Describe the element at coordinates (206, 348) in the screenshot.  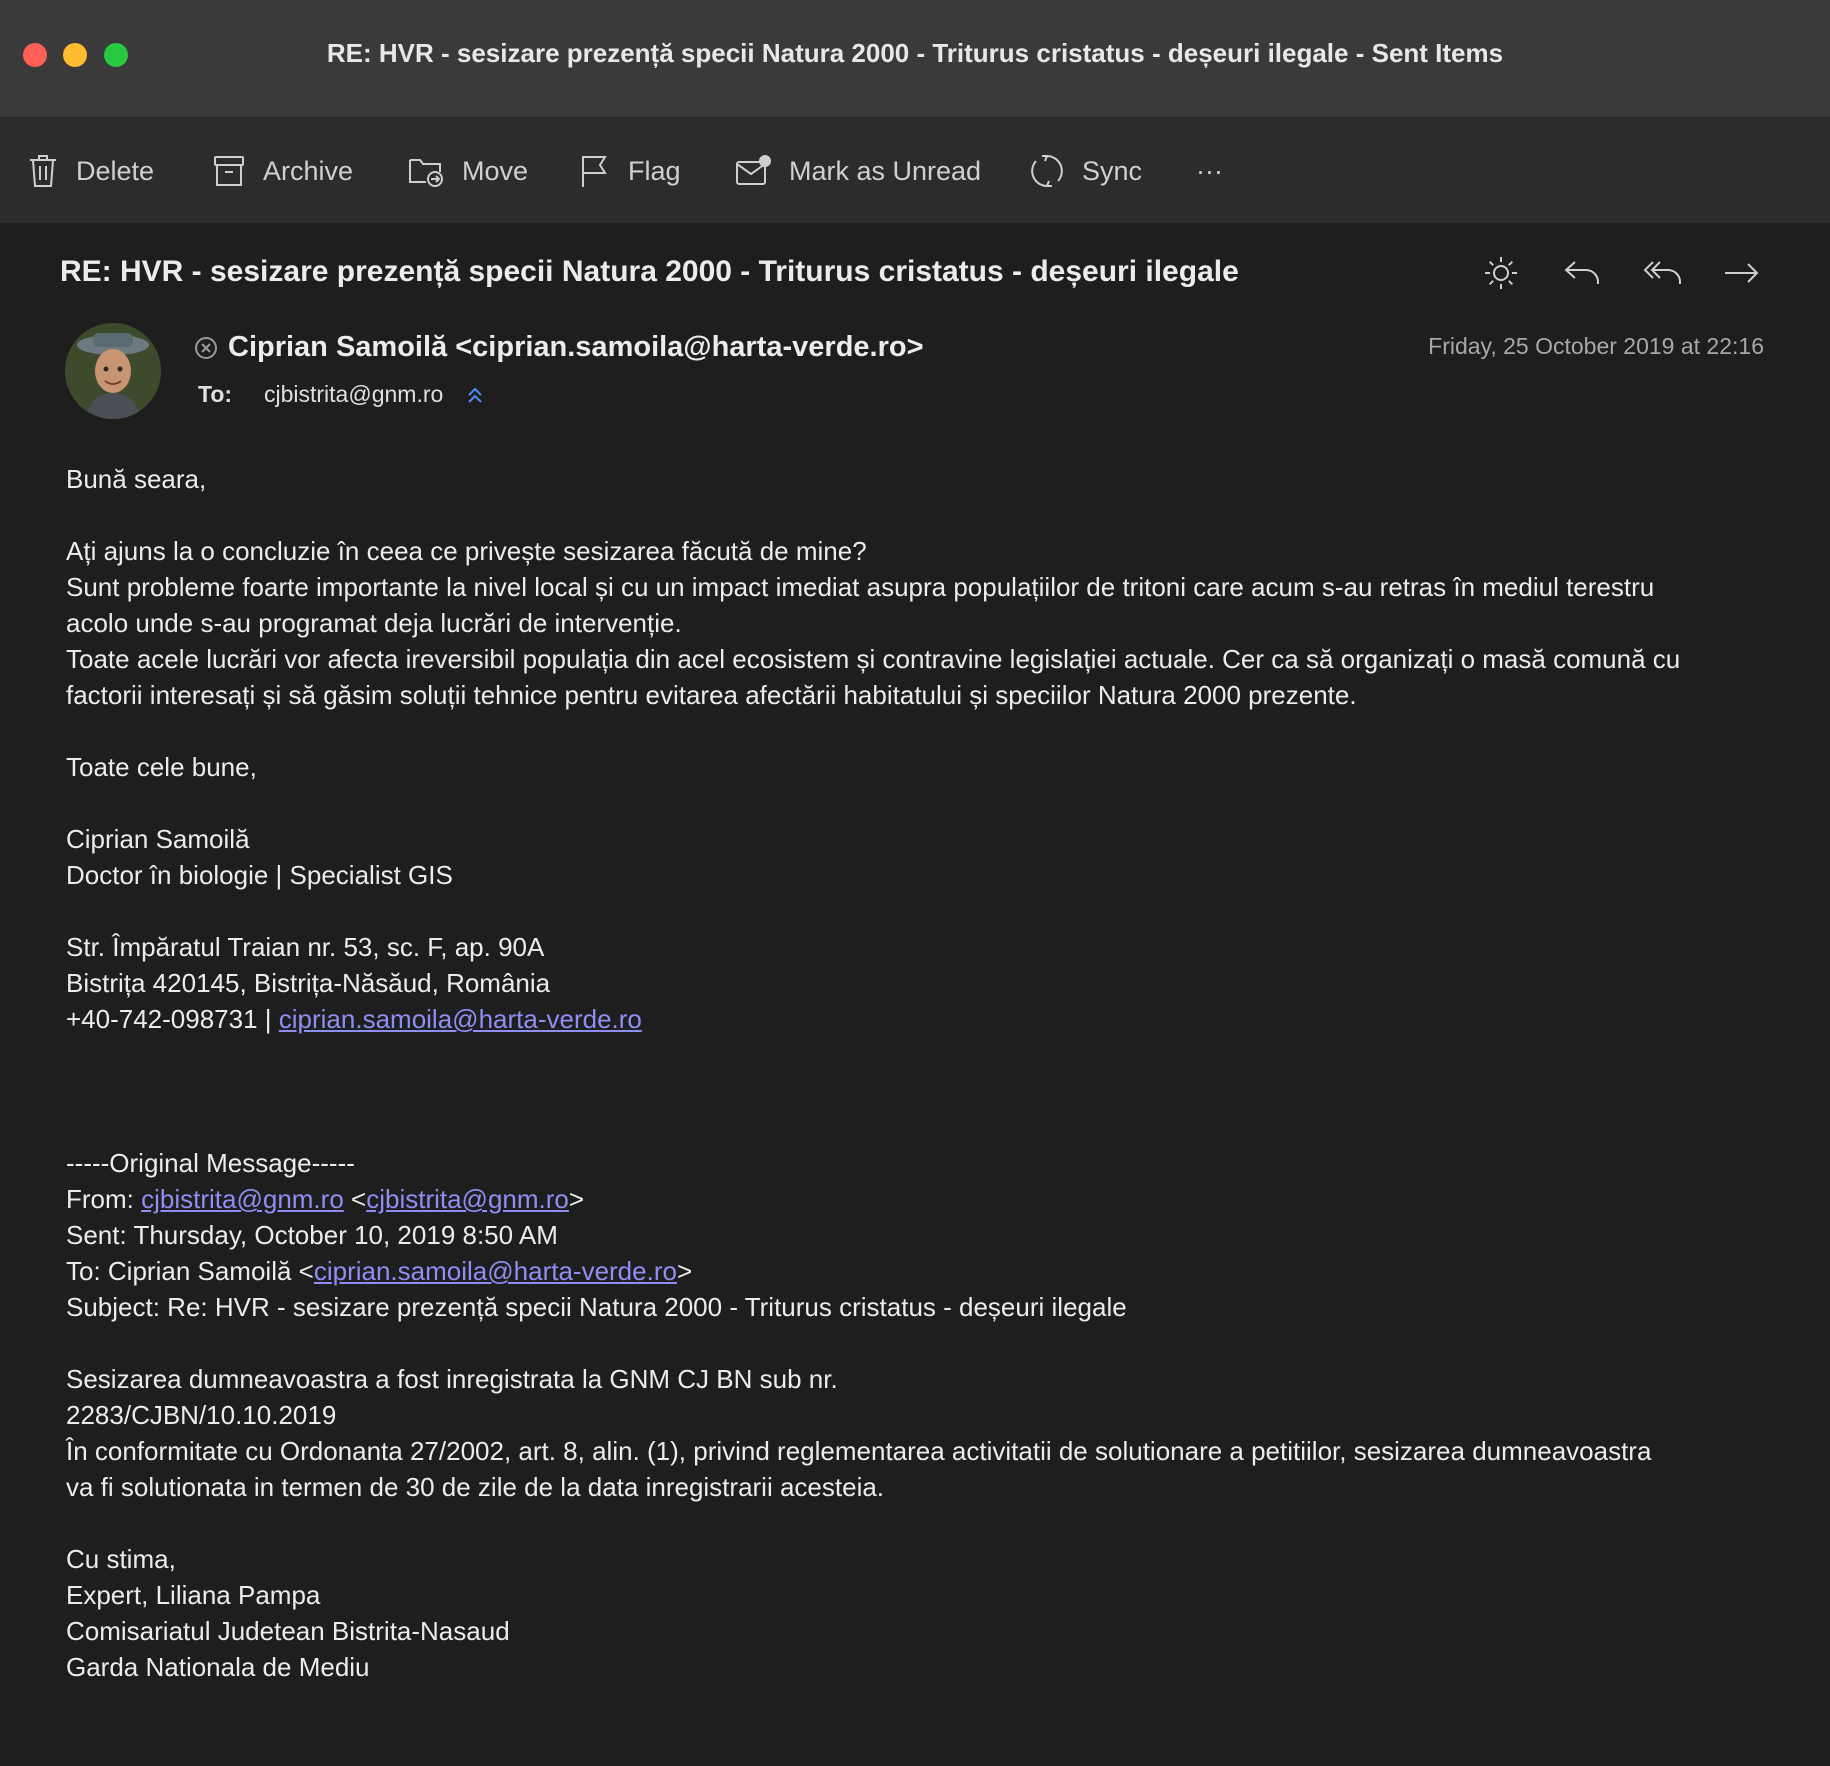
I see `remove-sender-icon` at that location.